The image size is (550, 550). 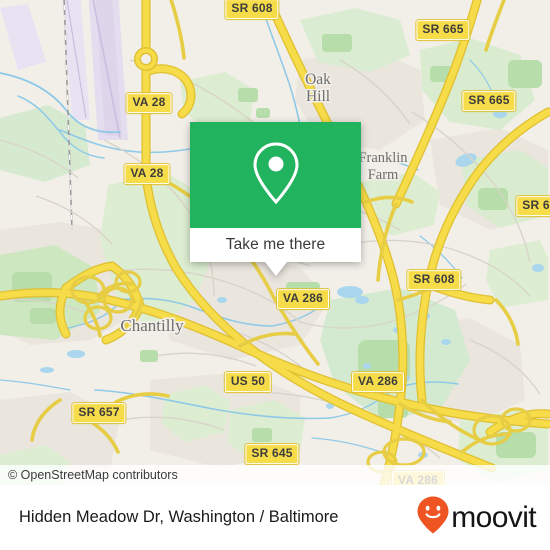 What do you see at coordinates (433, 517) in the screenshot?
I see `location-pin-smiley-icon` at bounding box center [433, 517].